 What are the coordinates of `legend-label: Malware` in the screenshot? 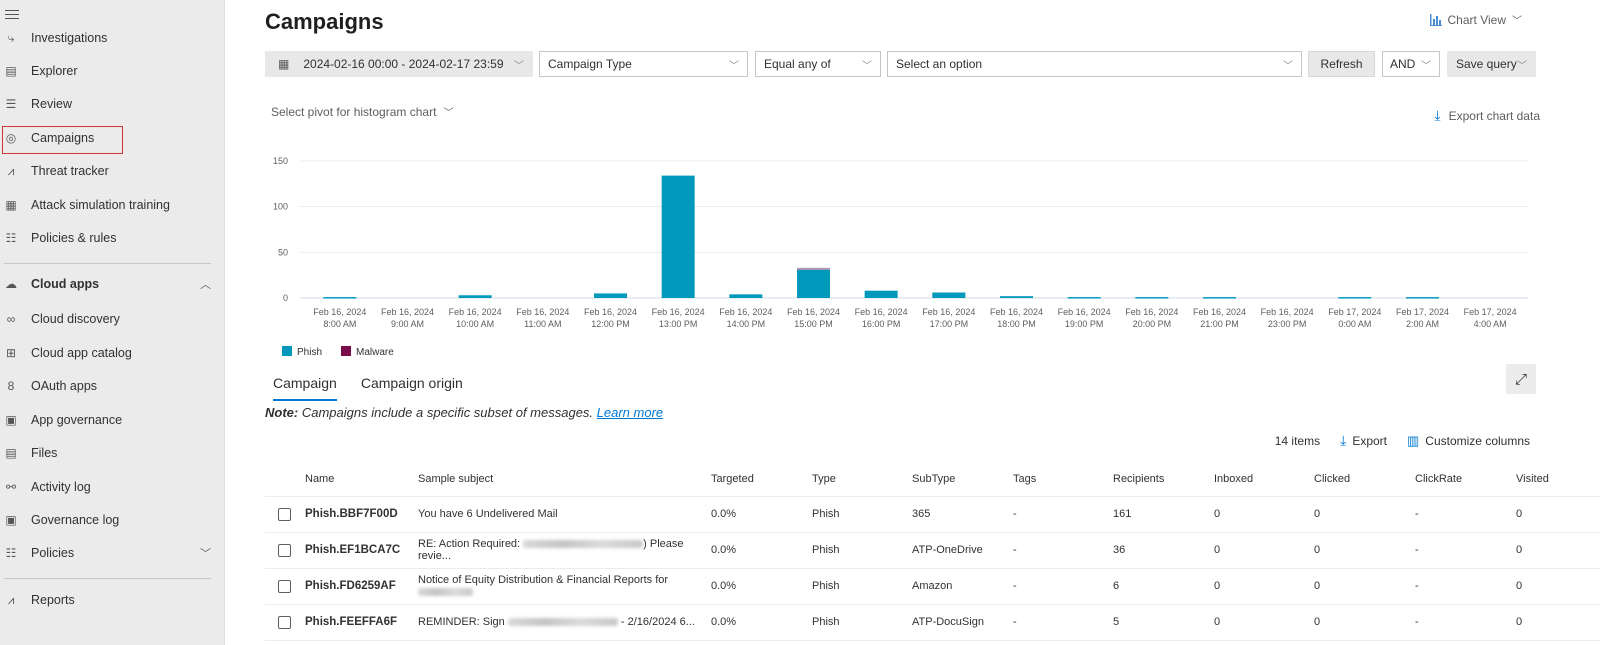 It's located at (375, 352).